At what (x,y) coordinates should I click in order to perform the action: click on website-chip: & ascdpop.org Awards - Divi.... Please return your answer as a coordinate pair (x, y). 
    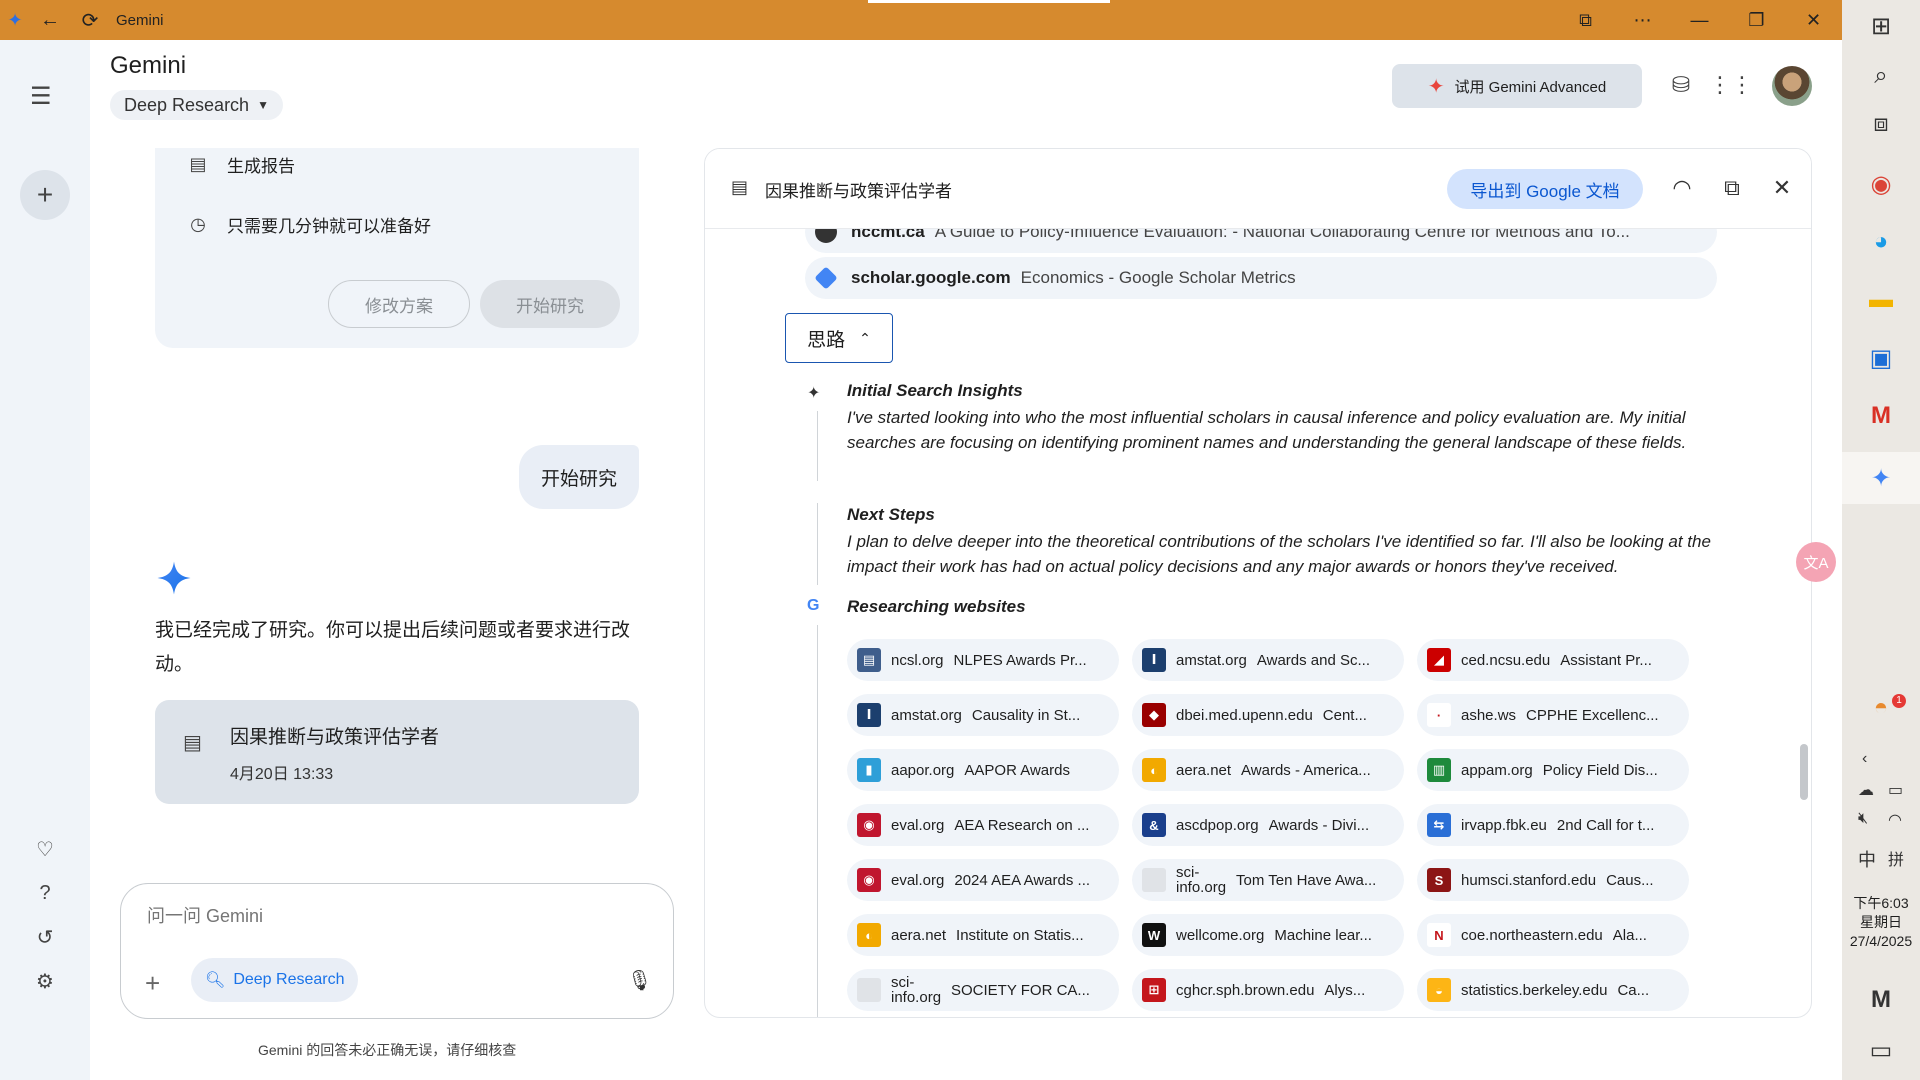
    Looking at the image, I should click on (1268, 825).